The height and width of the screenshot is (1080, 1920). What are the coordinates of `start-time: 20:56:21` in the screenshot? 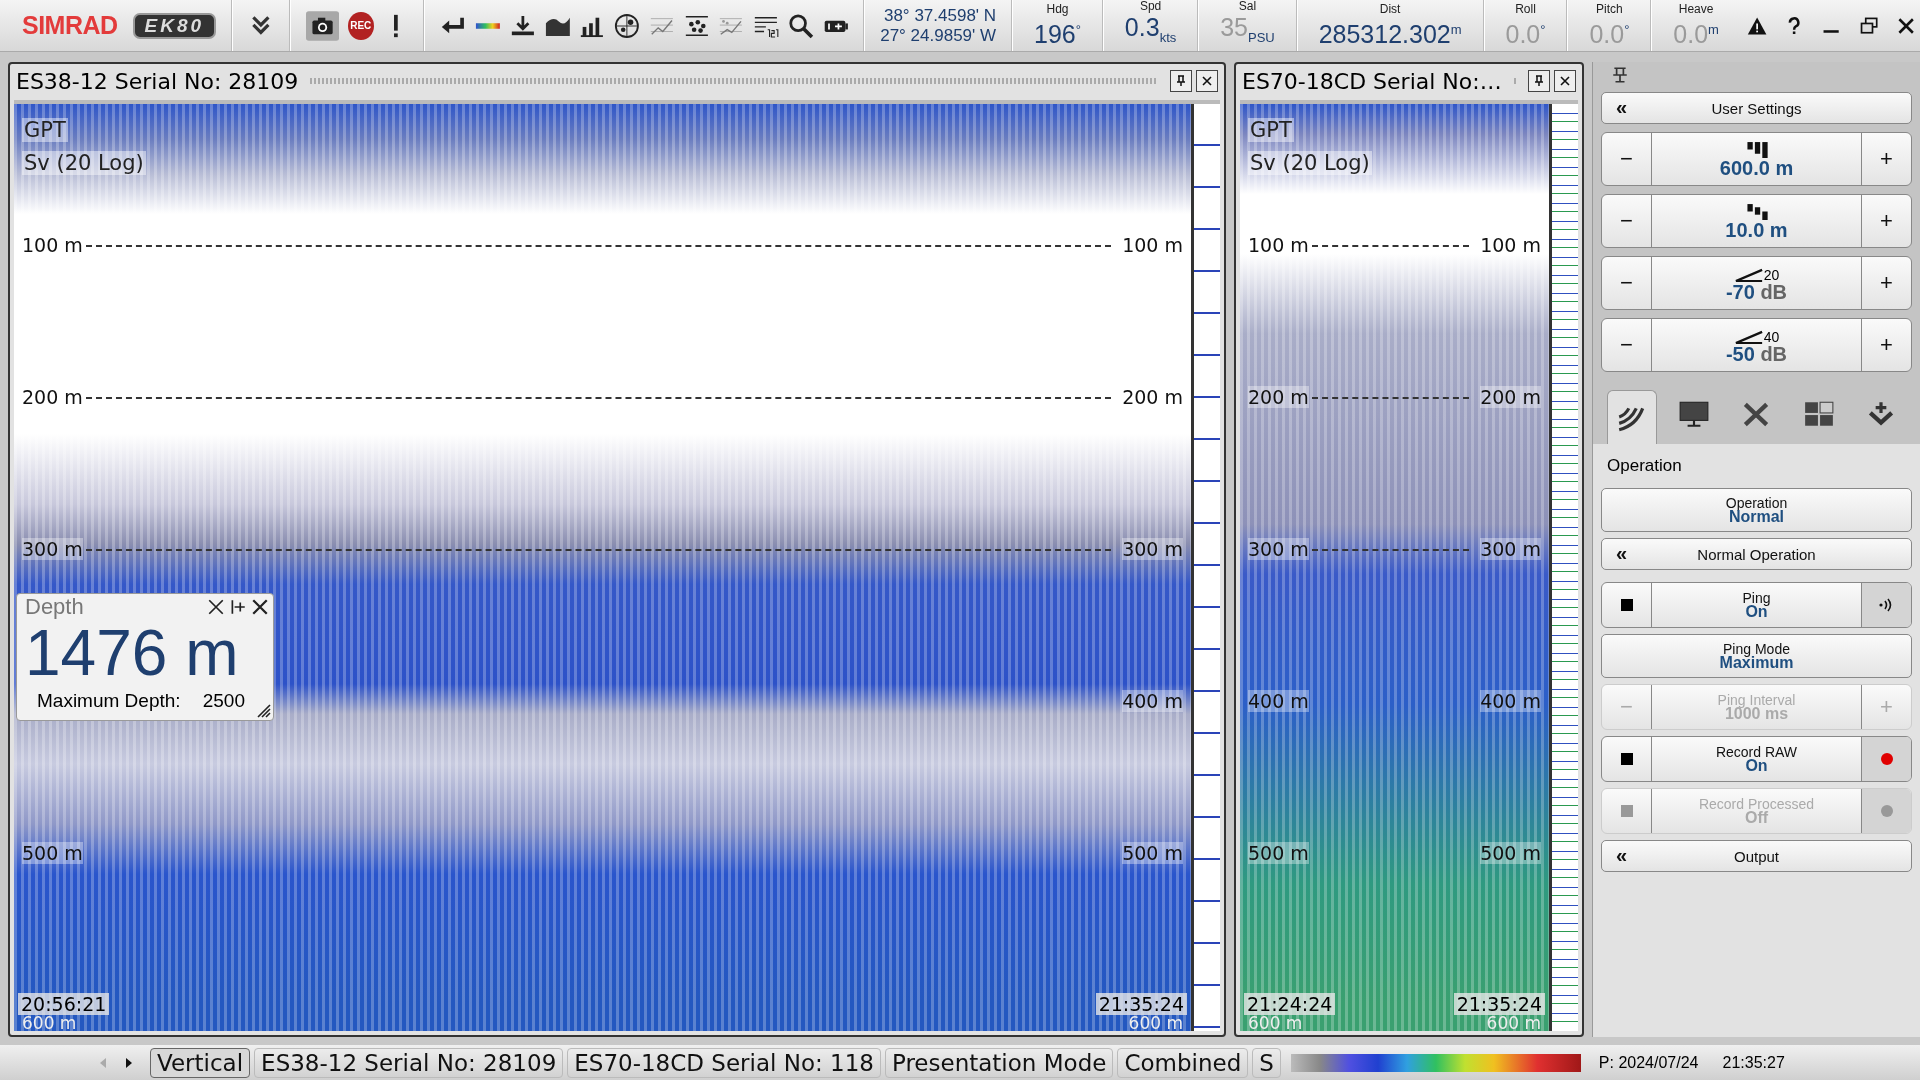 It's located at (64, 1004).